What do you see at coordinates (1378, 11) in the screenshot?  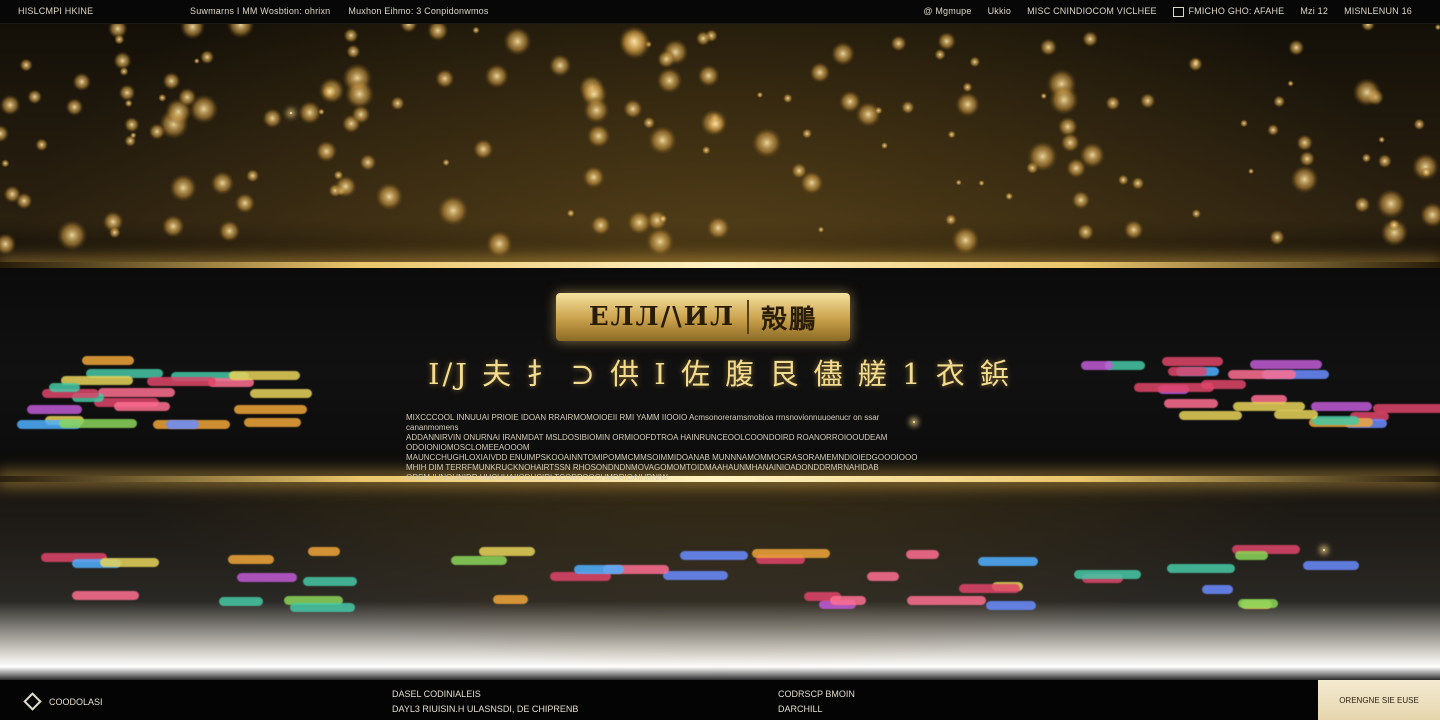 I see `nav-link-8: MISNLENUN 16` at bounding box center [1378, 11].